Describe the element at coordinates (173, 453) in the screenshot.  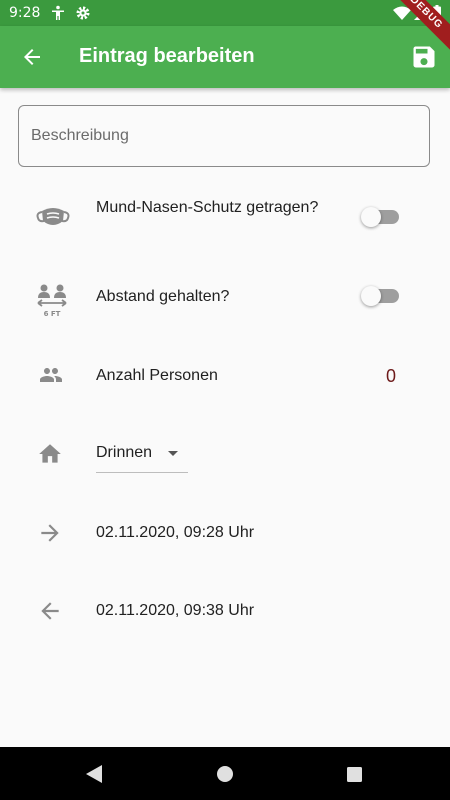
I see `dropdown-arrow-icon` at that location.